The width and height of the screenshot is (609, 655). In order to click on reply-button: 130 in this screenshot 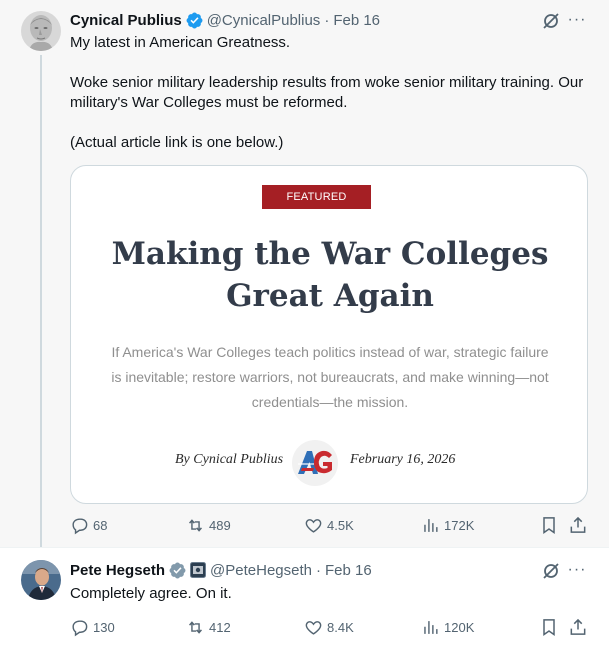, I will do `click(92, 627)`.